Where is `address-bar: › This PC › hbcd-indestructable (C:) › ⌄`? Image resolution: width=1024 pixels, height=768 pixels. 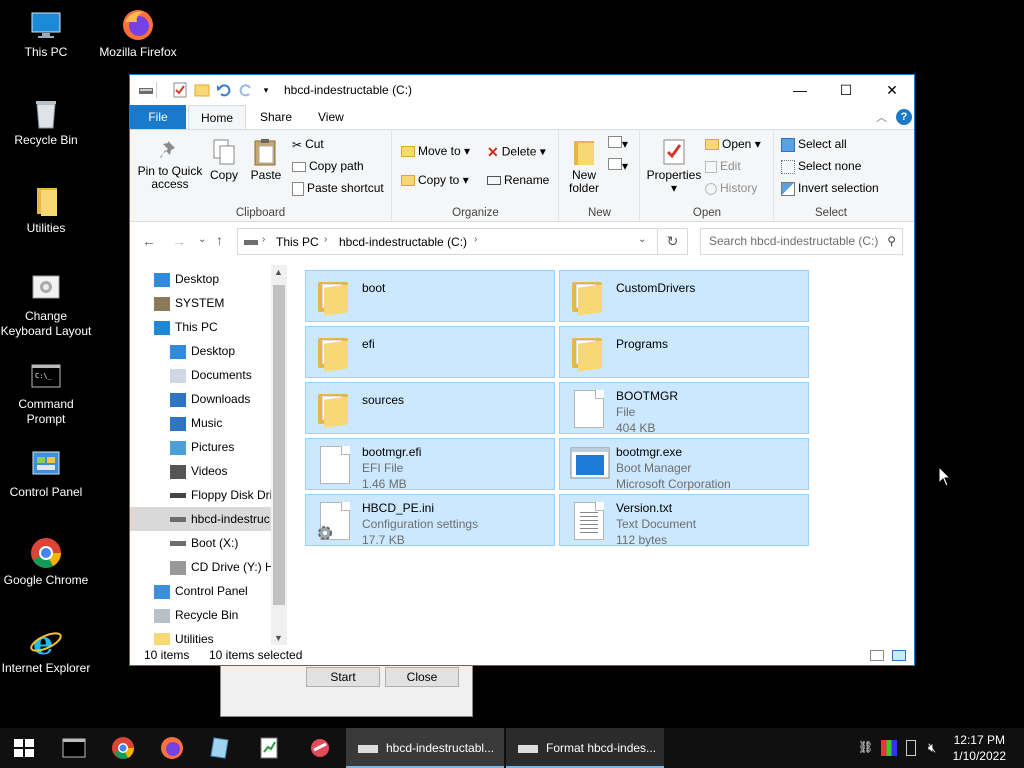
address-bar: › This PC › hbcd-indestructable (C:) › ⌄ is located at coordinates (447, 241).